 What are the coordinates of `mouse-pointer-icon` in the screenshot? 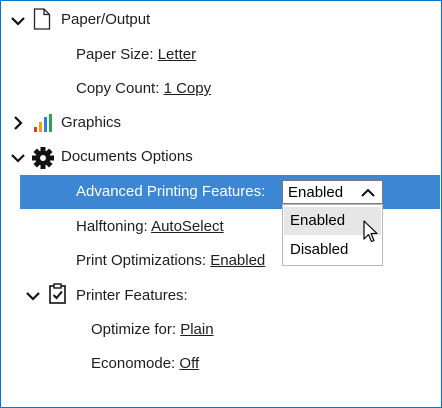 It's located at (370, 231).